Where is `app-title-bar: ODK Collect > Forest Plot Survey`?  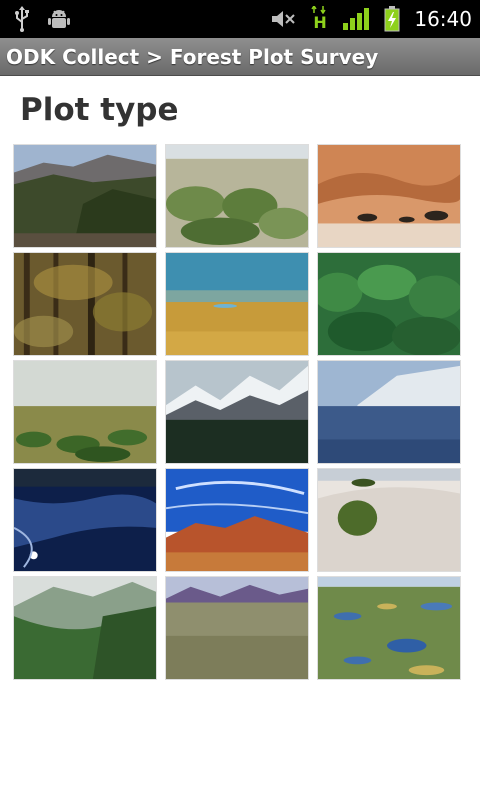 app-title-bar: ODK Collect > Forest Plot Survey is located at coordinates (240, 57).